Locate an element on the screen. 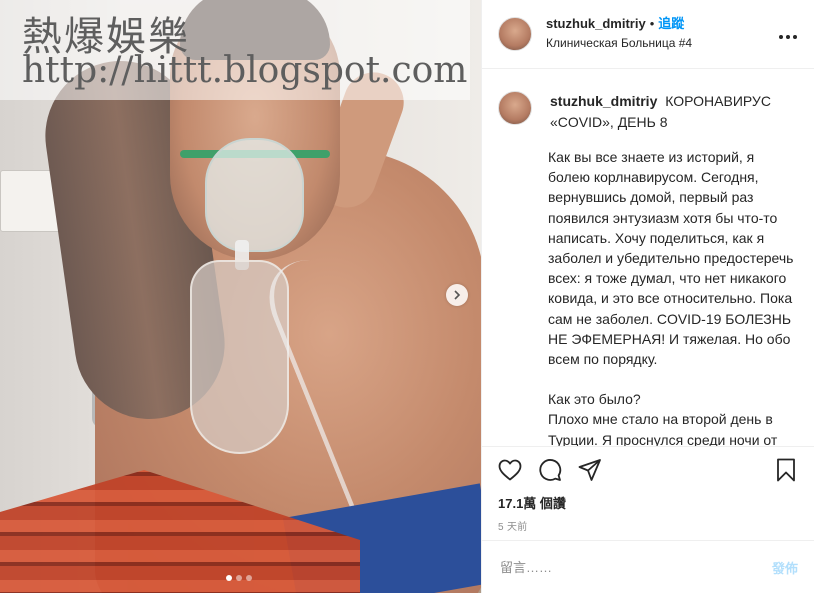 The image size is (814, 594). watermark: 熱爆娛樂 http://hittt.blogspot.com is located at coordinates (235, 50).